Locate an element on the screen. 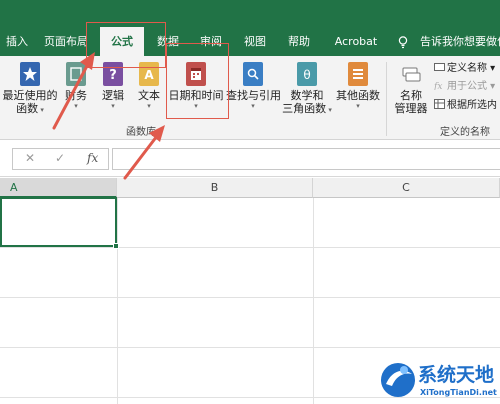 This screenshot has width=500, height=404. watermark-subtitle: XiTongTianDi.net is located at coordinates (458, 392).